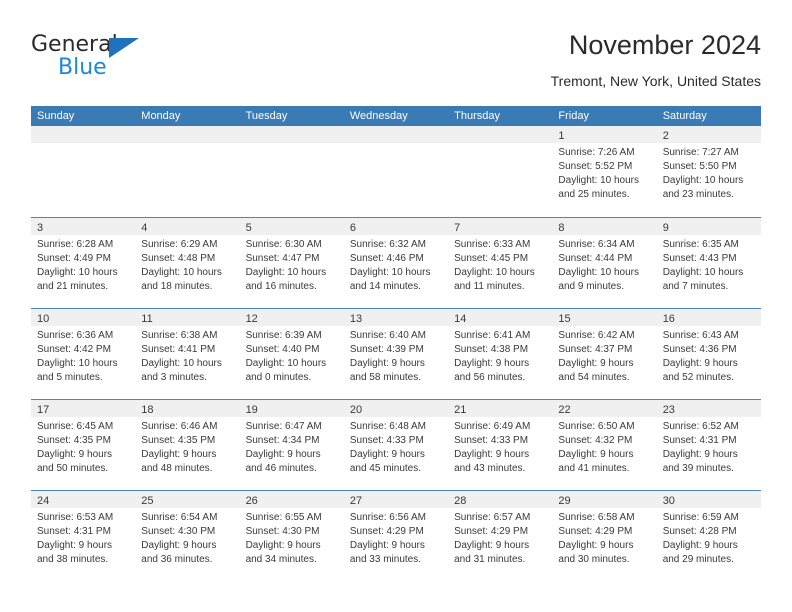  What do you see at coordinates (385, 377) in the screenshot?
I see `daylight-text-line2: and 58 minutes.` at bounding box center [385, 377].